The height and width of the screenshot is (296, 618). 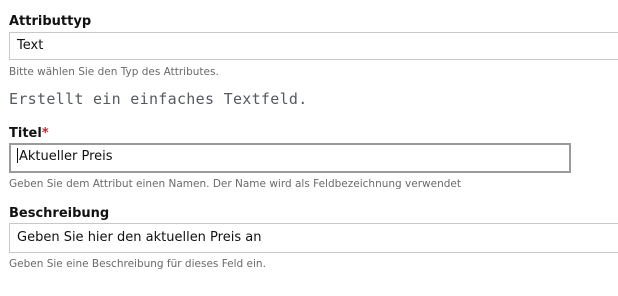 What do you see at coordinates (313, 238) in the screenshot?
I see `description-input: Geben Sie hier den aktuellen Preis an` at bounding box center [313, 238].